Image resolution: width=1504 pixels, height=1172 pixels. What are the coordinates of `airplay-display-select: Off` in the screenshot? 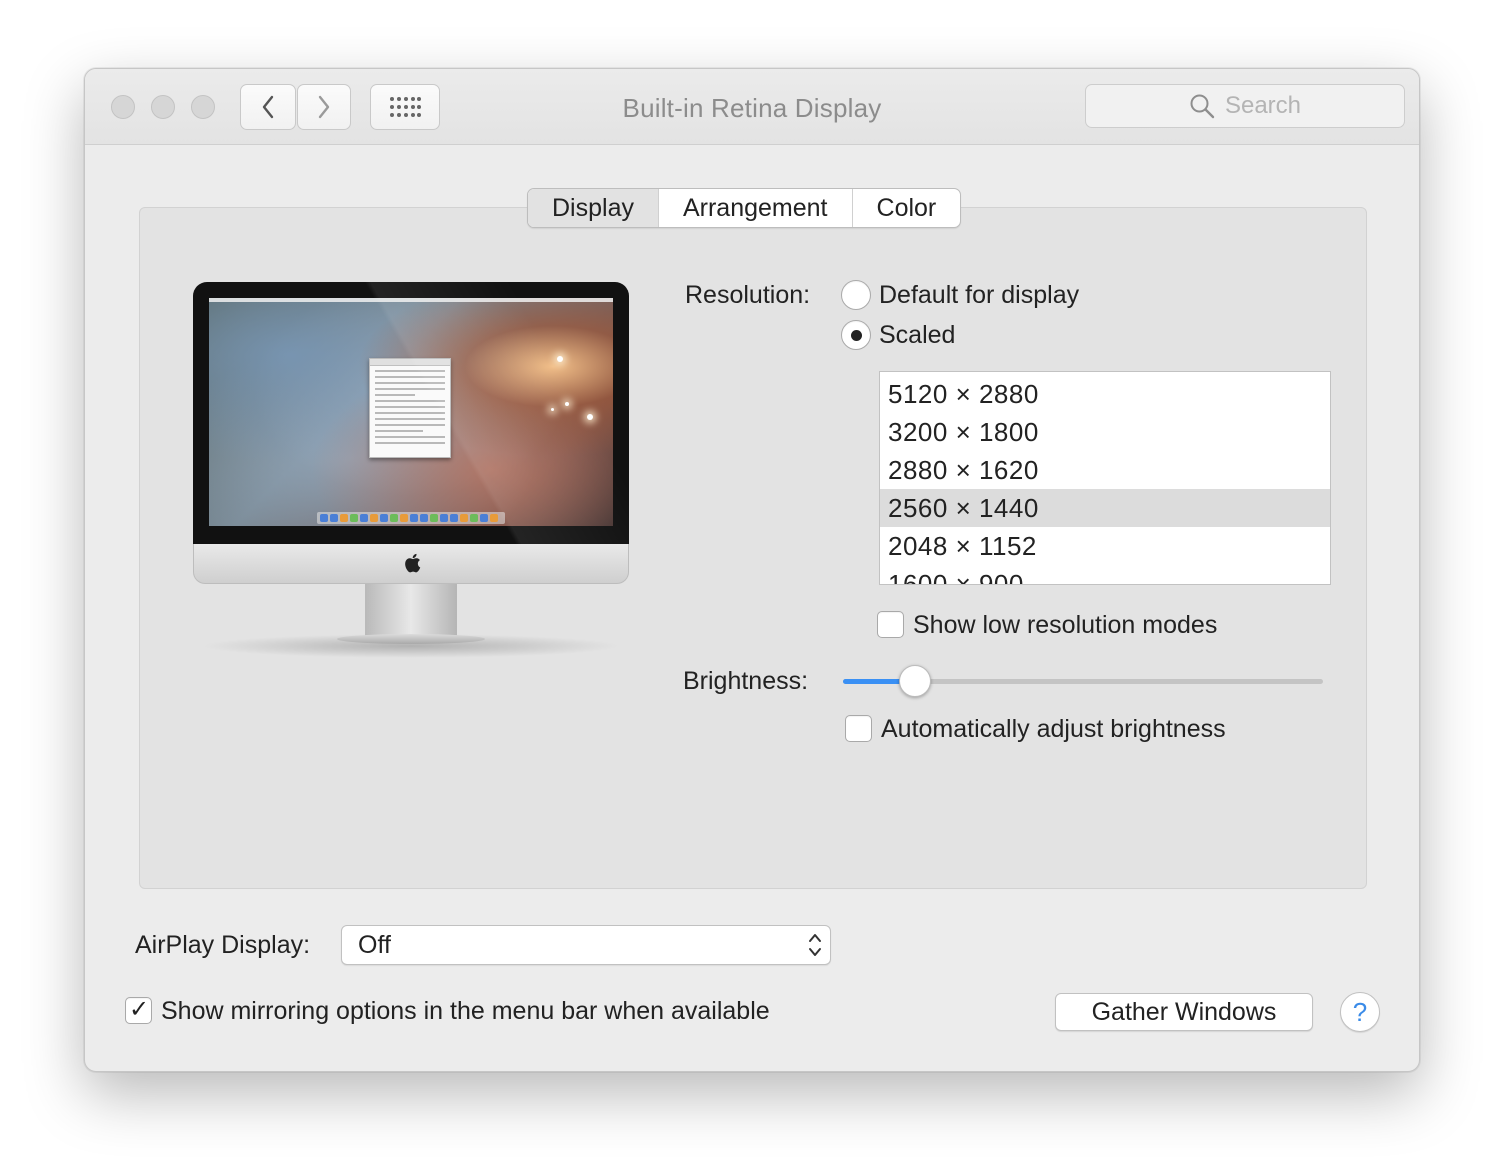 It's located at (586, 945).